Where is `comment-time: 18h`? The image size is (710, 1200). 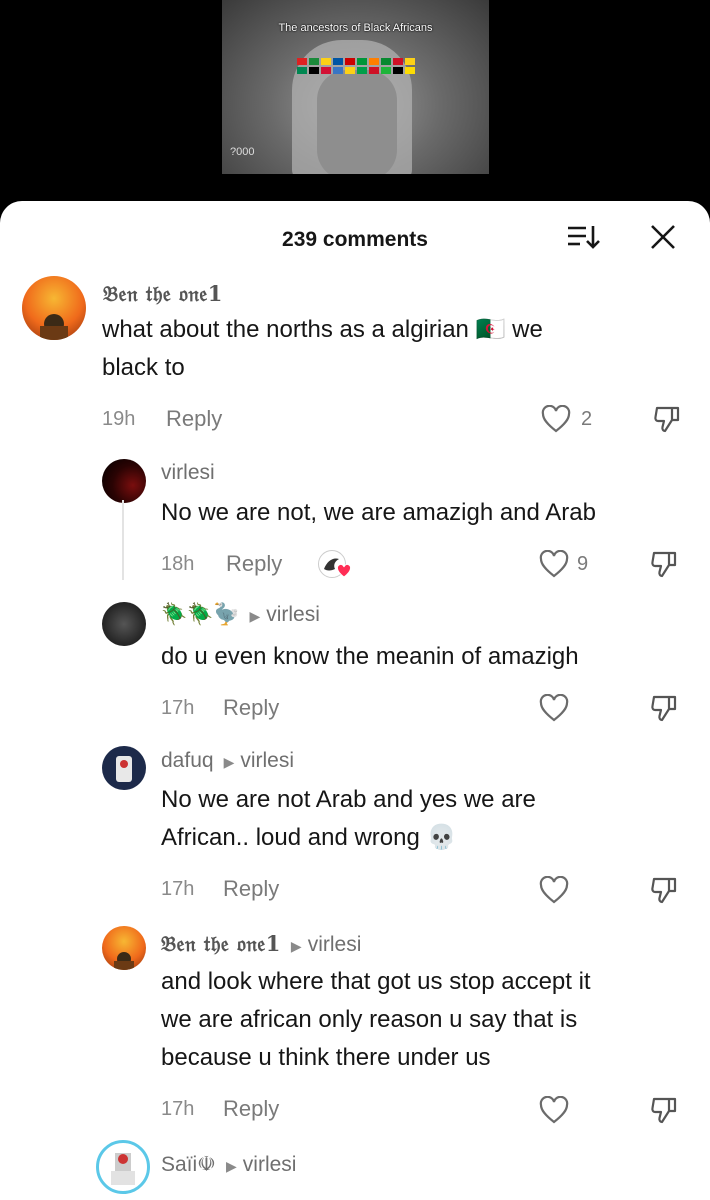 comment-time: 18h is located at coordinates (178, 564).